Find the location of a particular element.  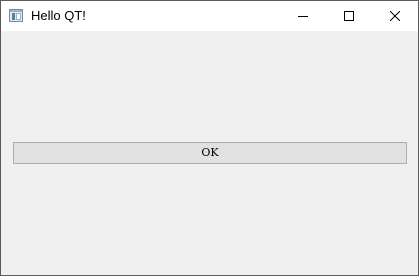

title-bar: Hello QT! is located at coordinates (209, 16).